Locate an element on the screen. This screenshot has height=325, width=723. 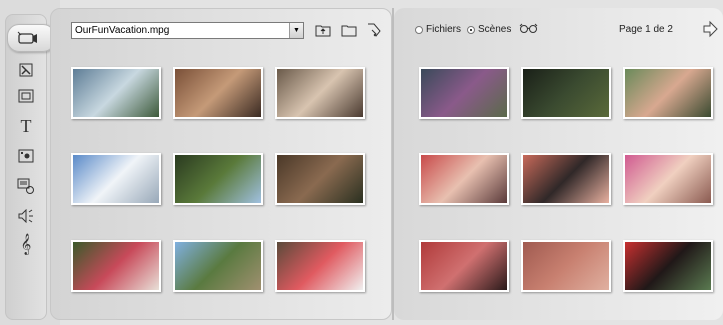
down-arrow-icon is located at coordinates (374, 30).